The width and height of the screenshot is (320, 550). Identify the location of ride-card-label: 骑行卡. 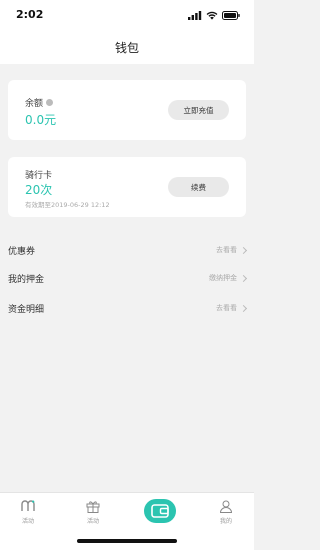
(39, 176).